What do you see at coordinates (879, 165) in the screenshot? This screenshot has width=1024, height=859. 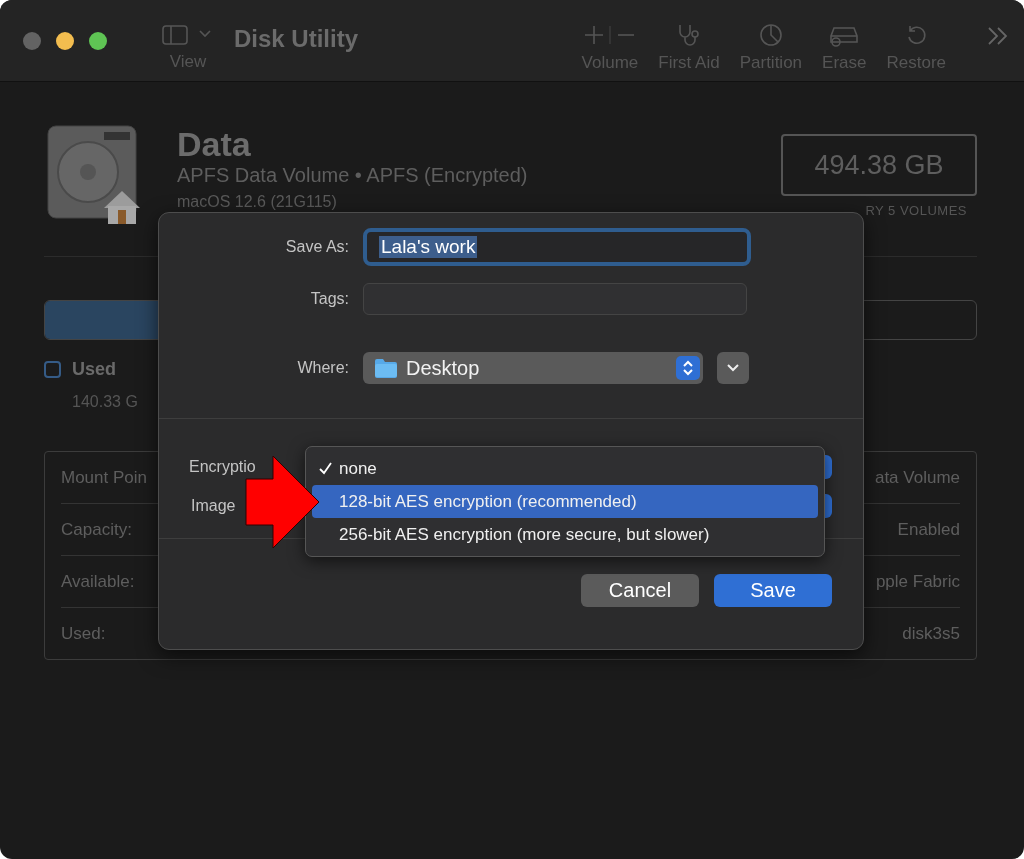 I see `capacity-box: 494.38 GB` at bounding box center [879, 165].